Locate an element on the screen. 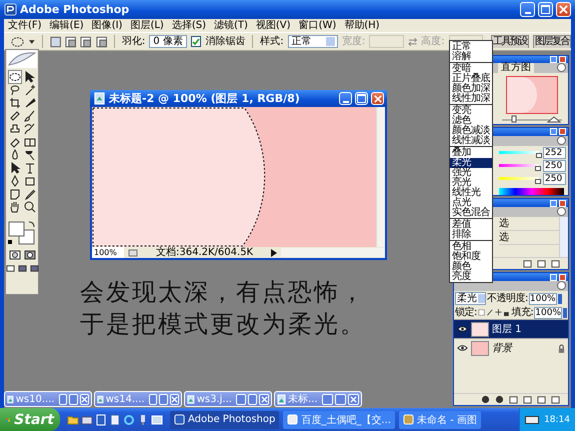 The image size is (575, 431). eraser-icon is located at coordinates (14, 142).